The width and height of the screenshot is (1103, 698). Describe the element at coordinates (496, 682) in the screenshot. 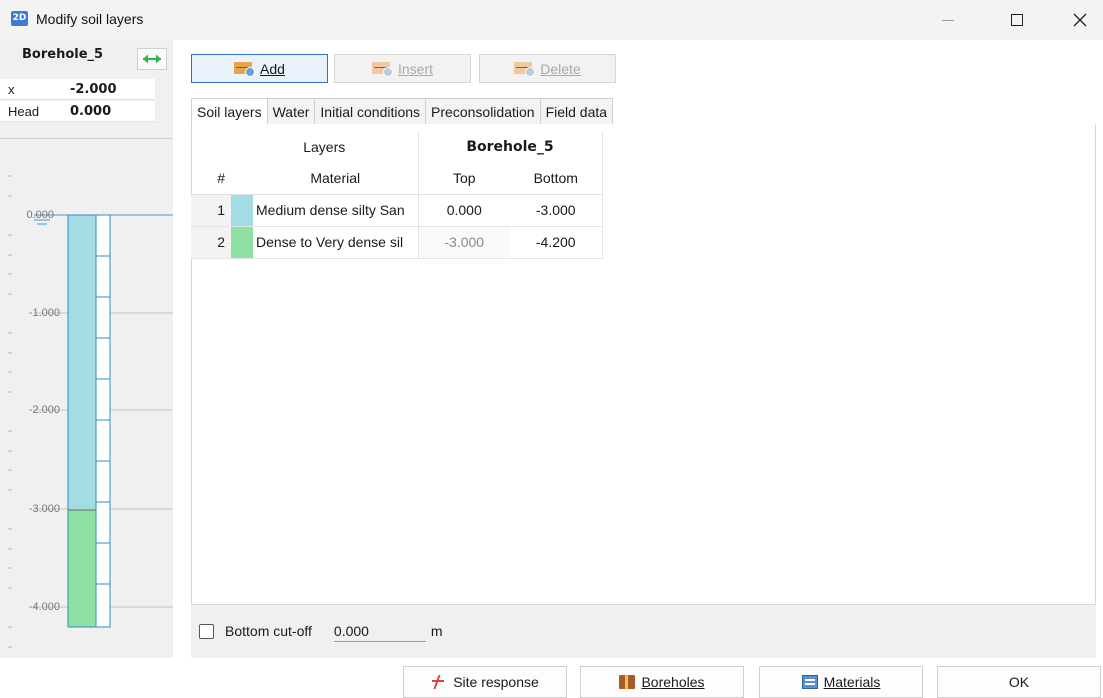

I see `site-response-label: Site response` at that location.